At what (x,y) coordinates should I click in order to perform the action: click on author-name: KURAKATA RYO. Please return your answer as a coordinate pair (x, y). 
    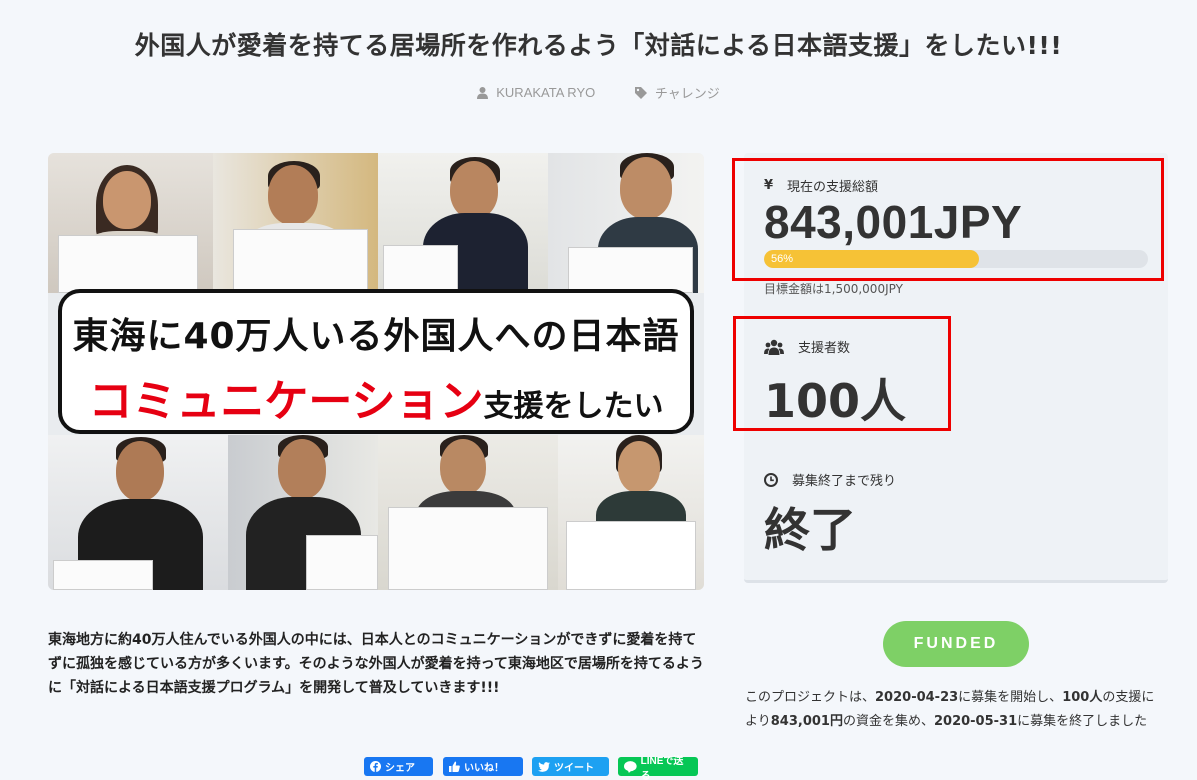
    Looking at the image, I should click on (546, 92).